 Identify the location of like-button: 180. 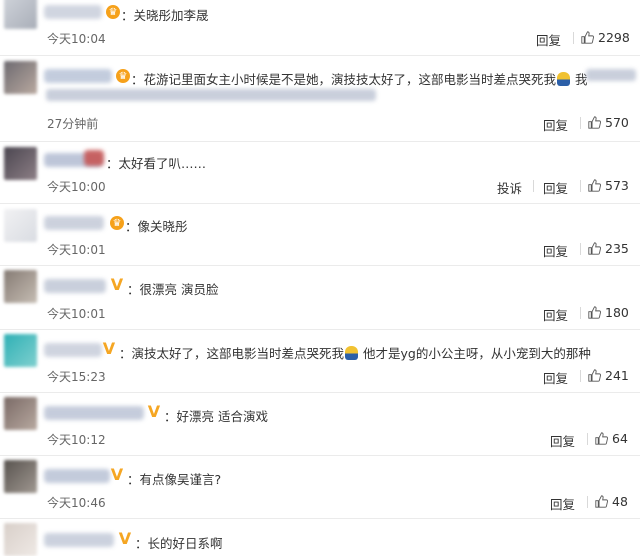
(608, 312).